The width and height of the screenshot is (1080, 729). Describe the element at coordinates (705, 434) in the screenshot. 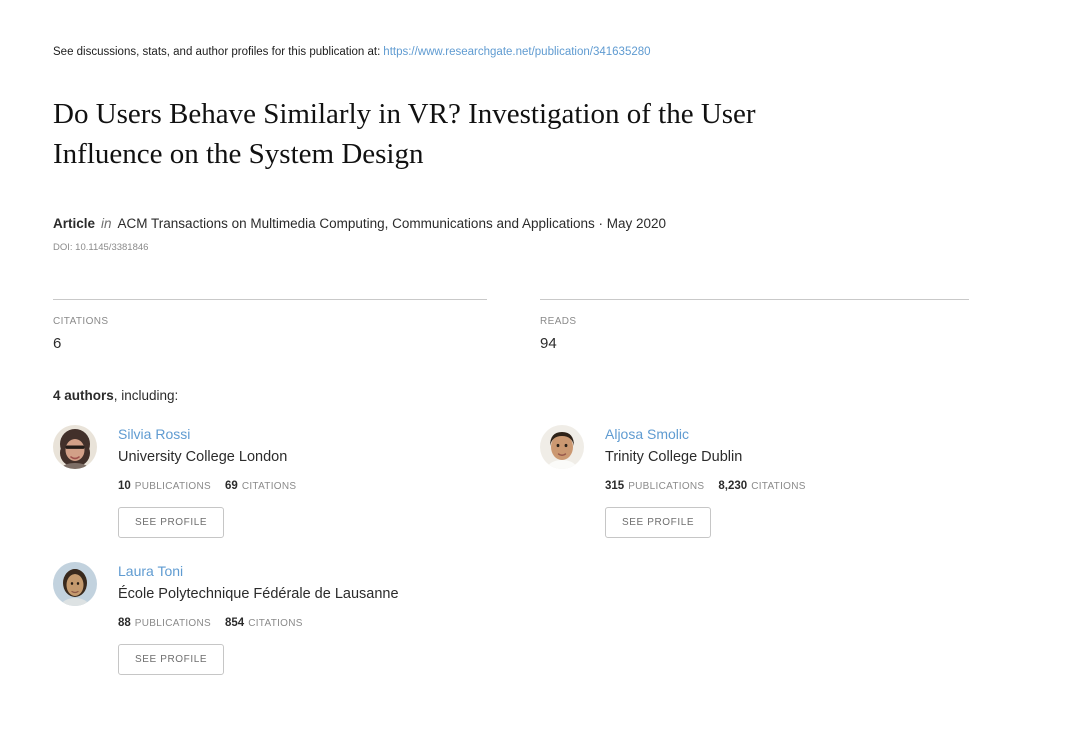

I see `author-name-link: Aljosa Smolic` at that location.